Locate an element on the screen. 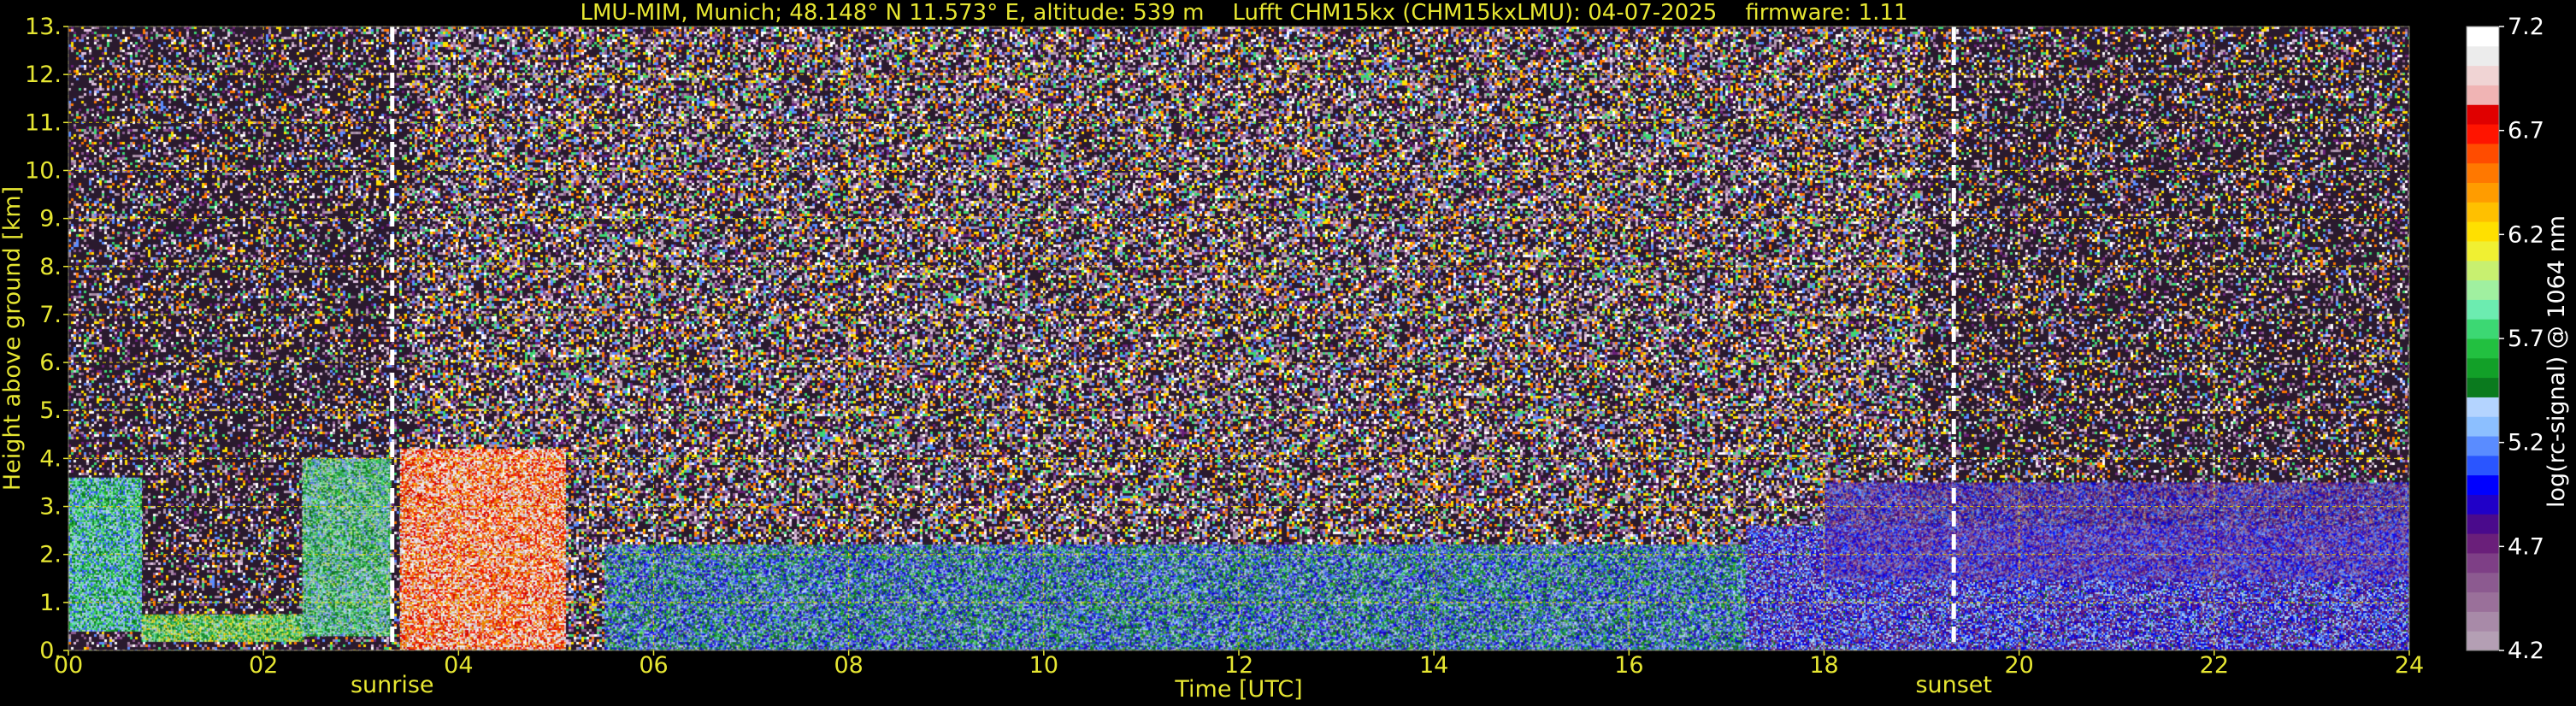  x-tick-label: 12 is located at coordinates (1238, 665).